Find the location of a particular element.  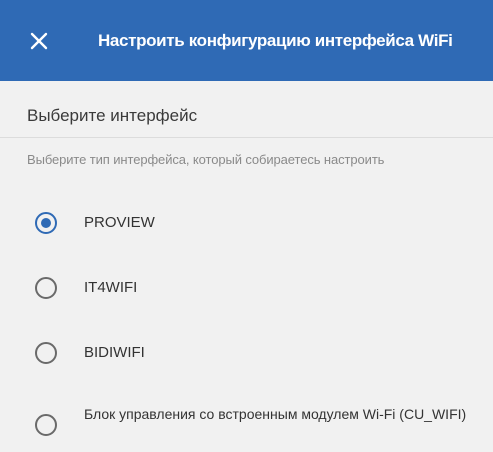

option-it4wifi: IT4WIFI is located at coordinates (246, 288).